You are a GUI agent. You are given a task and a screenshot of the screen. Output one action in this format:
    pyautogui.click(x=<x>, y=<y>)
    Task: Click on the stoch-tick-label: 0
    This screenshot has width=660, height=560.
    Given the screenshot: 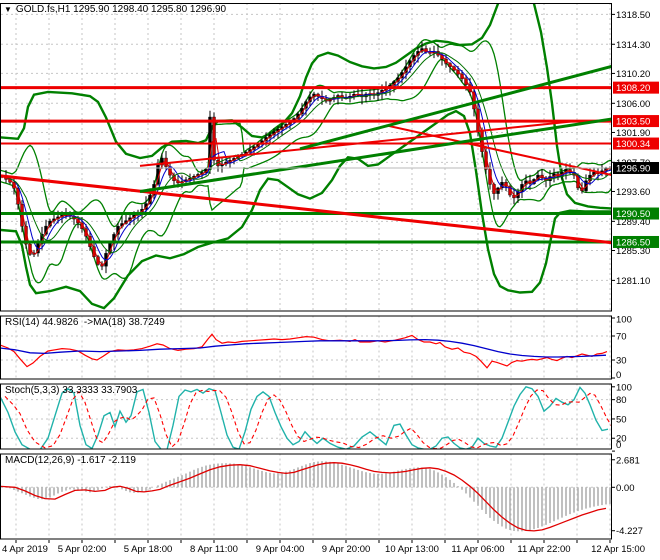 What is the action you would take?
    pyautogui.click(x=618, y=445)
    